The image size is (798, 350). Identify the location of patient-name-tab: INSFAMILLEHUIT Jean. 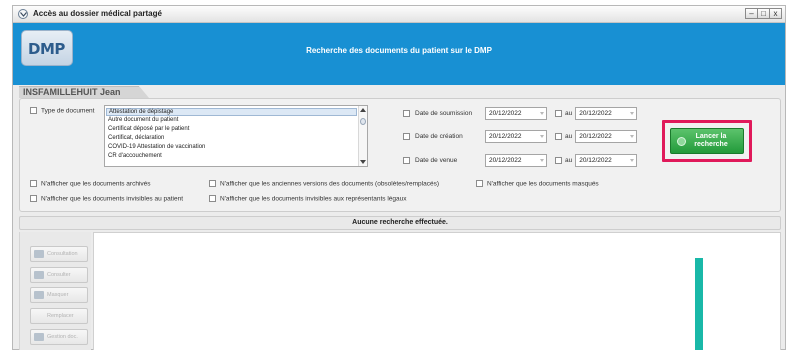
(84, 92).